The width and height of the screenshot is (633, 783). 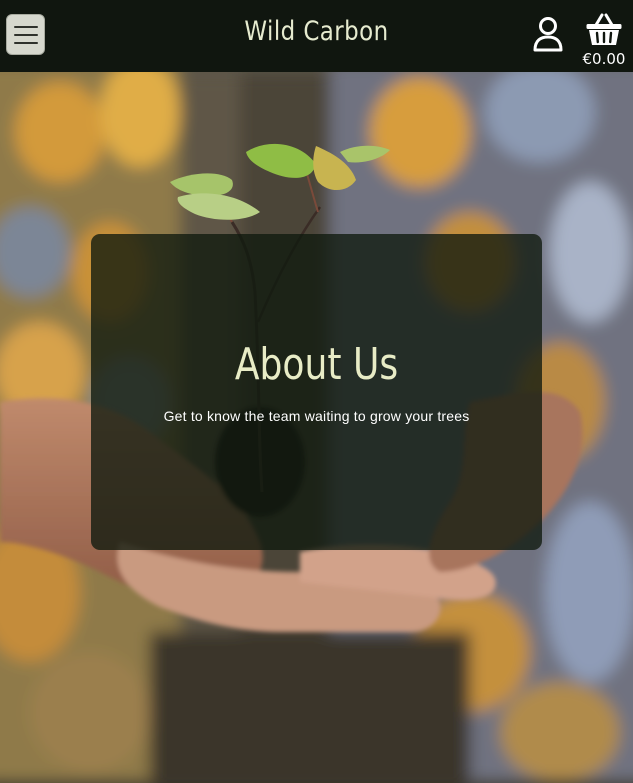 I want to click on basket-link: €0.00, so click(x=604, y=40).